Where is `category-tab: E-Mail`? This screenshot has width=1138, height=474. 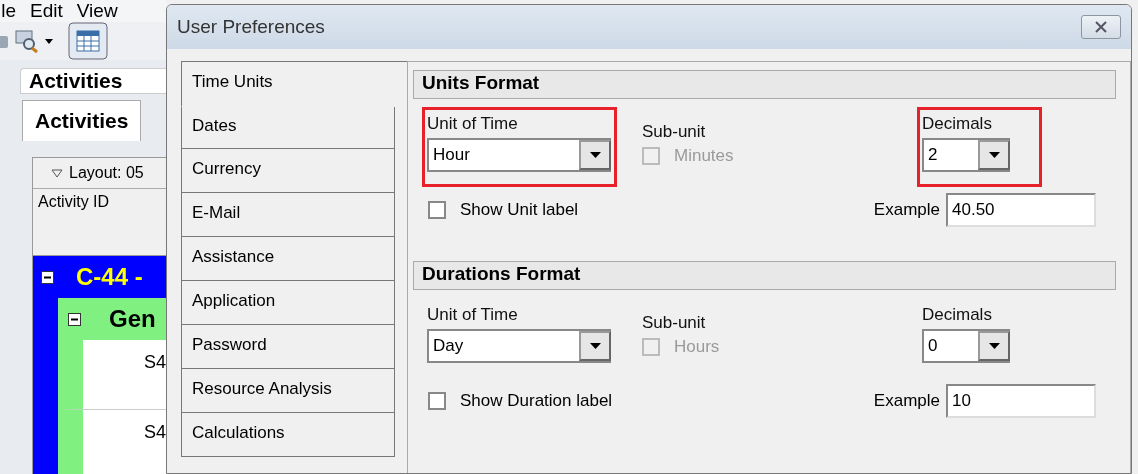
category-tab: E-Mail is located at coordinates (288, 215).